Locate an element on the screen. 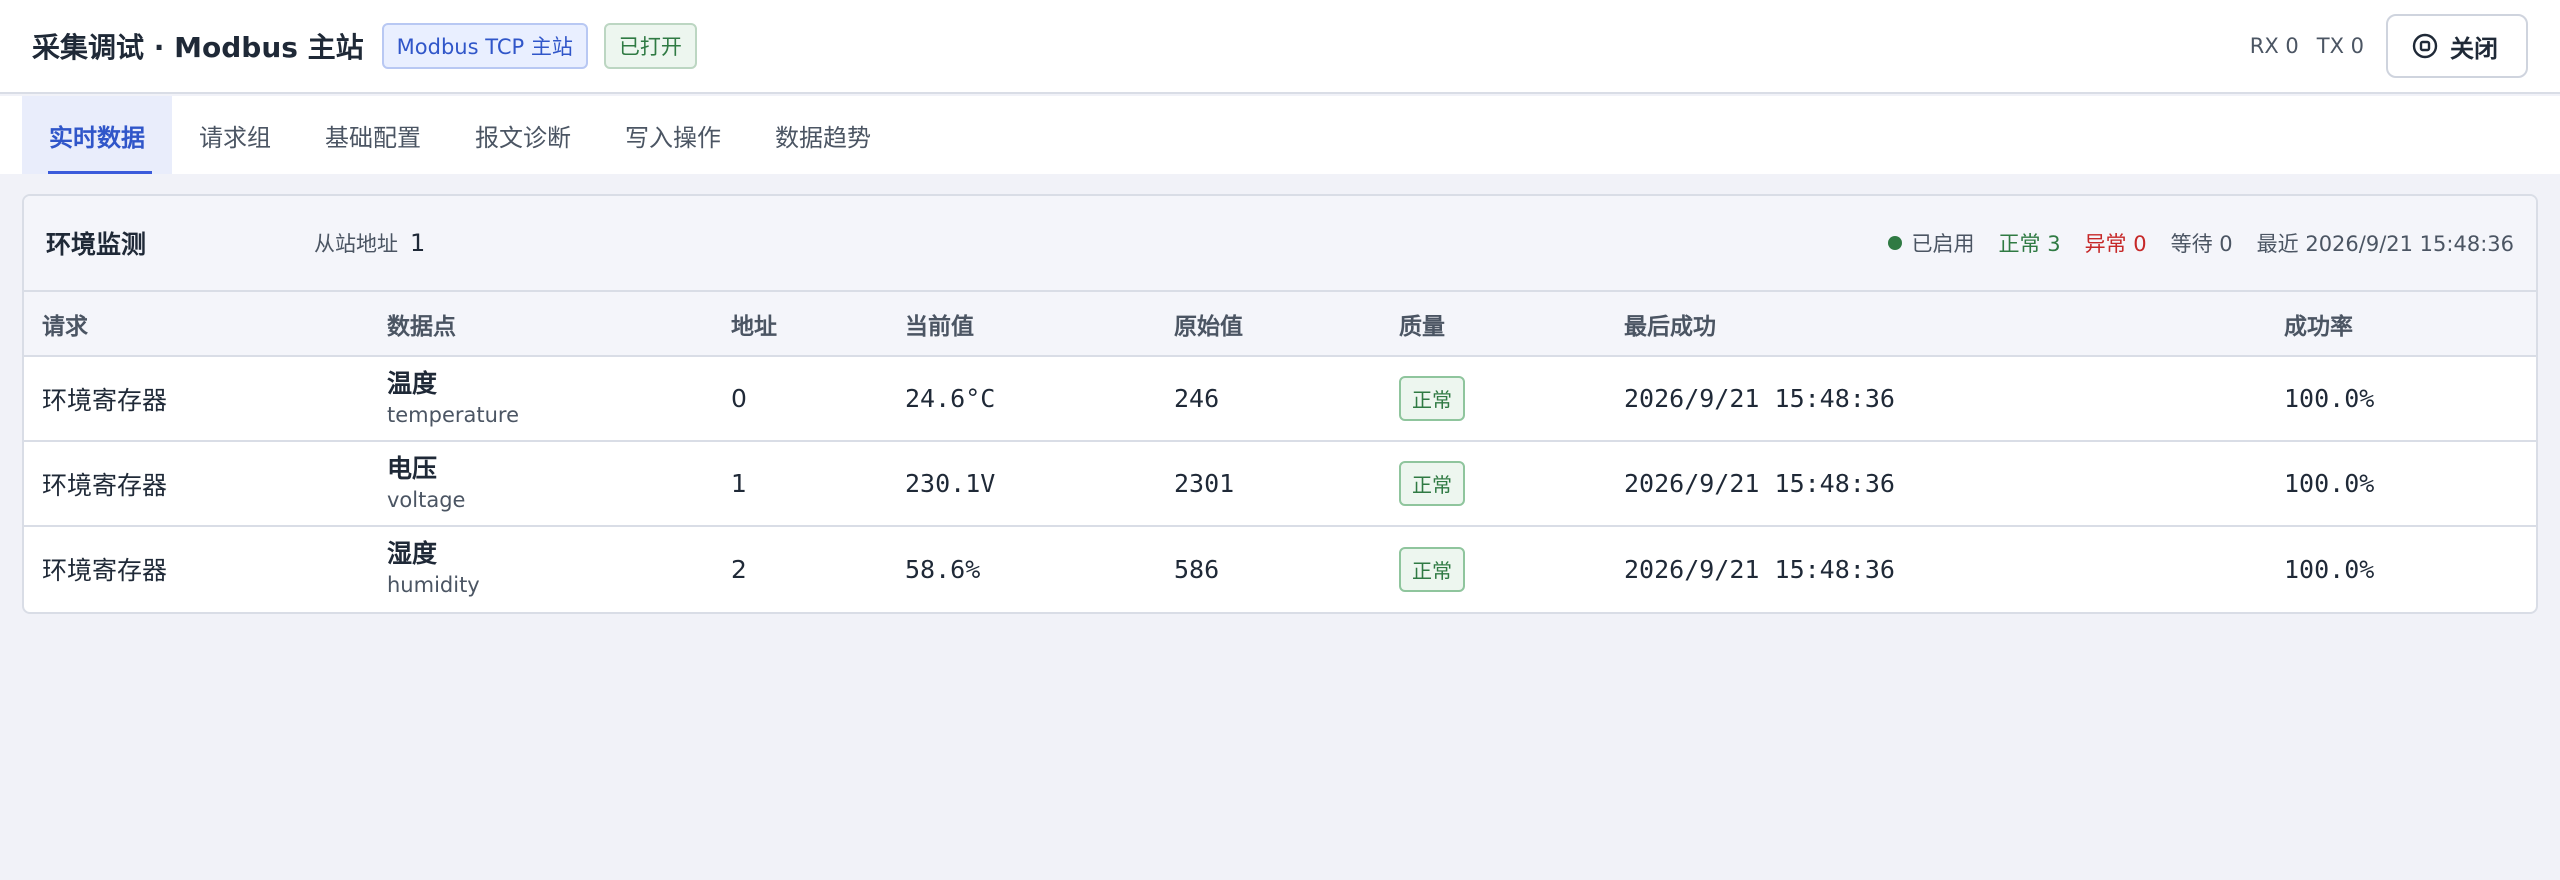 The height and width of the screenshot is (880, 2560). current-value-cell: 58.6% is located at coordinates (943, 569).